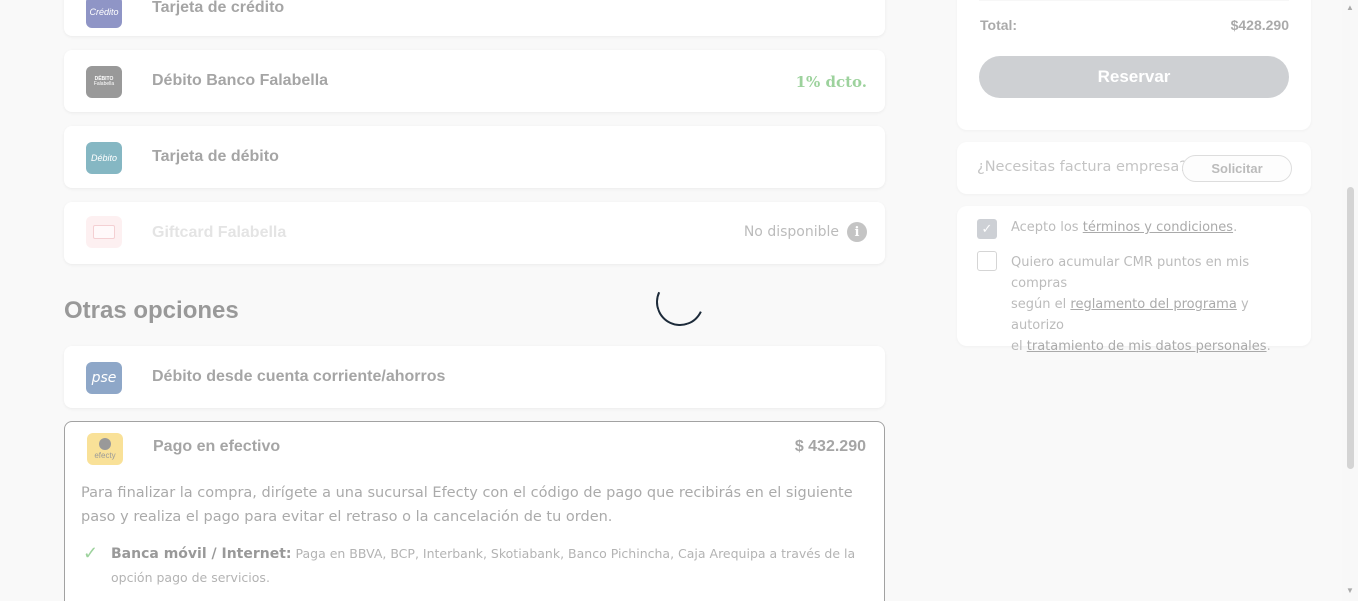 This screenshot has width=1358, height=601. I want to click on pse-icon: pse, so click(104, 378).